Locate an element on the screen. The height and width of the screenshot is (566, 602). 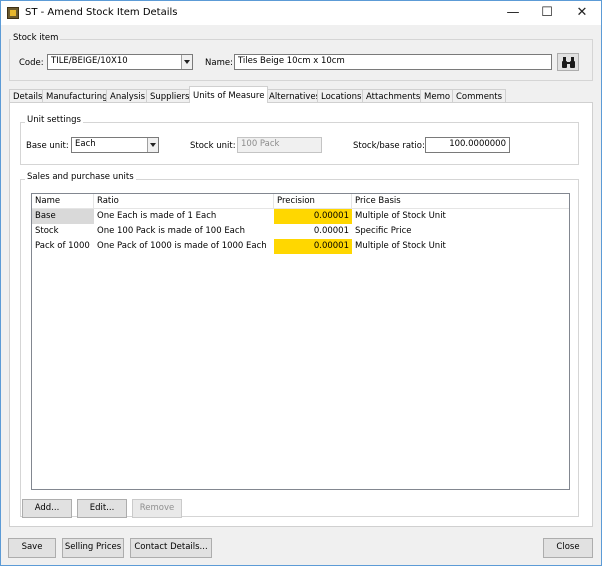
window-title: ST - Amend Stock Item Details is located at coordinates (101, 12).